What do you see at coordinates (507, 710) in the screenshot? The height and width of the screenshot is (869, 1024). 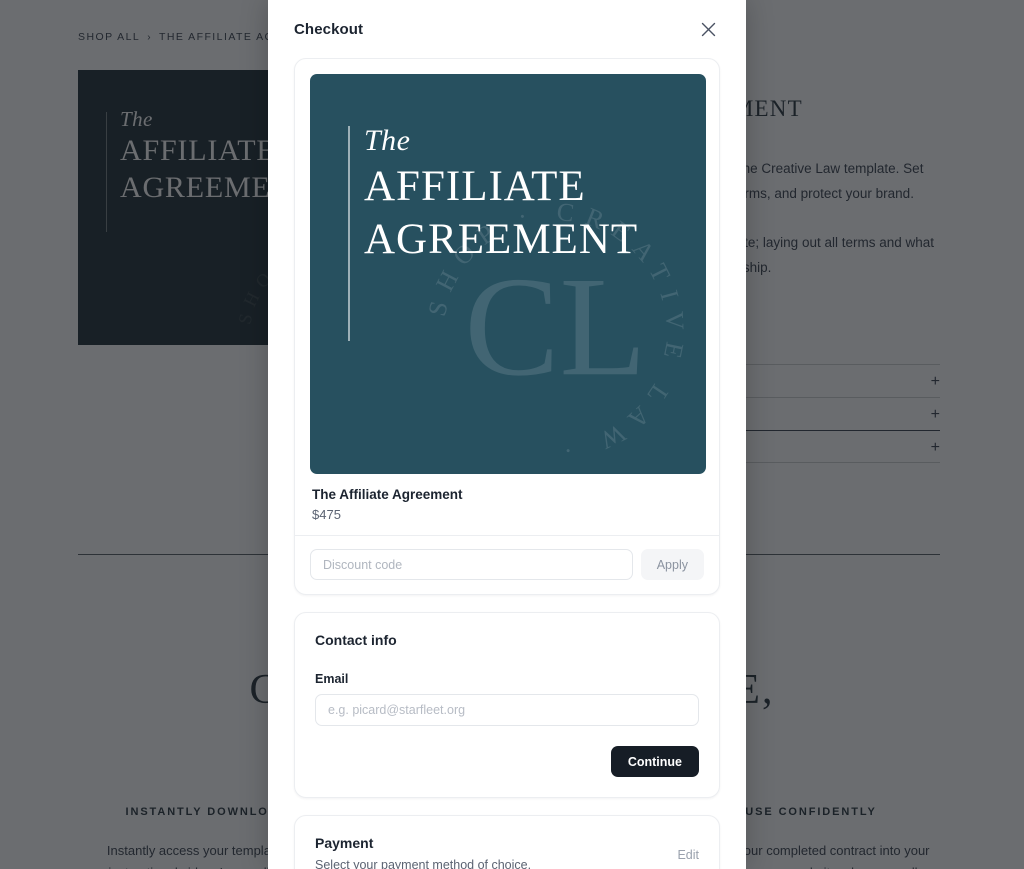 I see `email-input` at bounding box center [507, 710].